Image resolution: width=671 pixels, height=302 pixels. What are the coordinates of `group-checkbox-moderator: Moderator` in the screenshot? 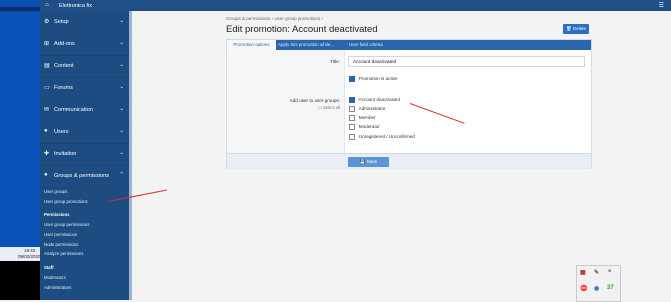 It's located at (364, 127).